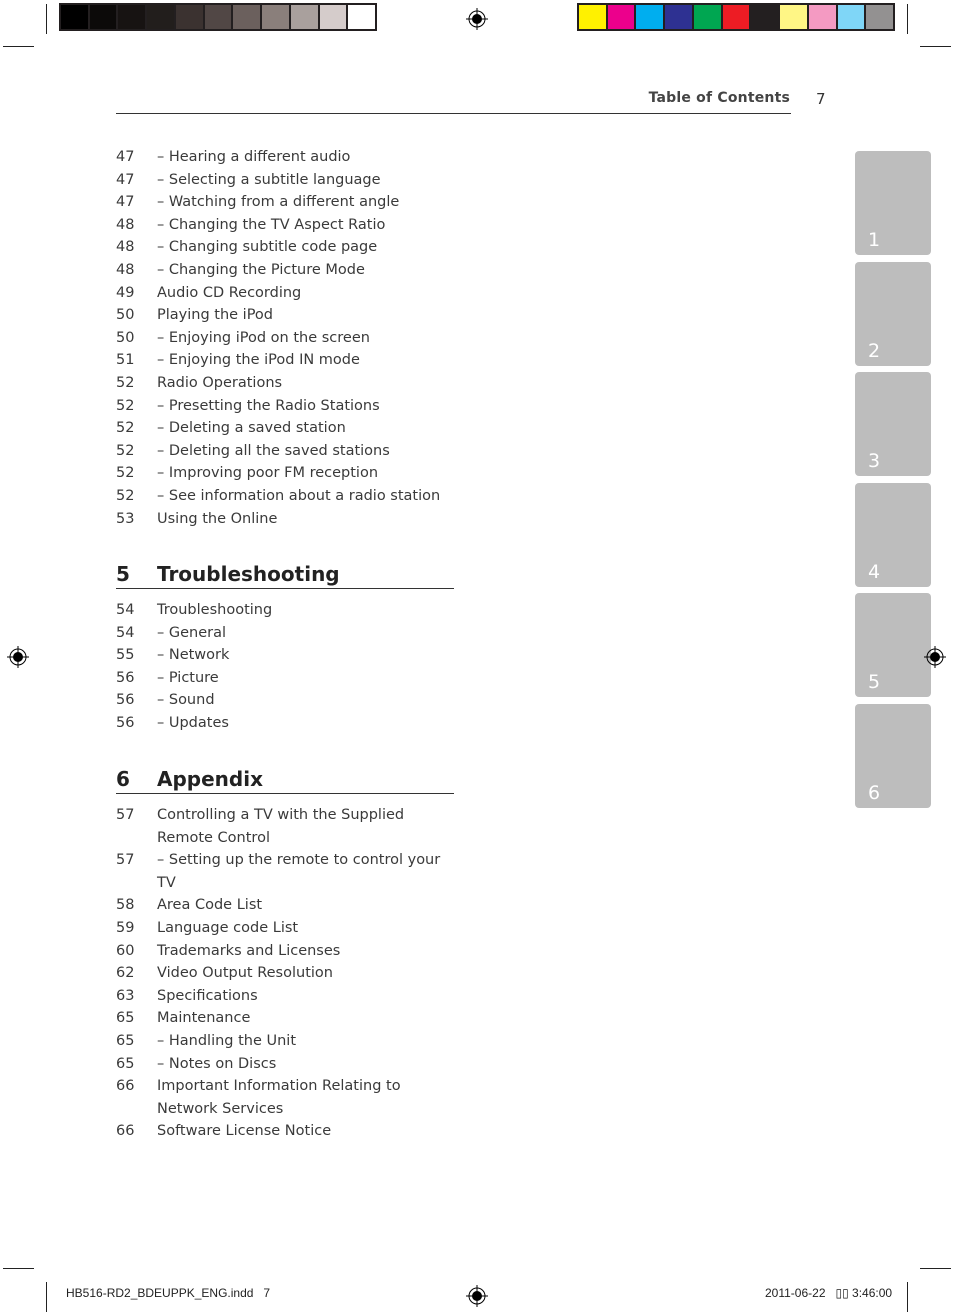 The image size is (954, 1315). What do you see at coordinates (258, 360) in the screenshot?
I see `toc-entry-title: – Enjoying the iPod IN mode` at bounding box center [258, 360].